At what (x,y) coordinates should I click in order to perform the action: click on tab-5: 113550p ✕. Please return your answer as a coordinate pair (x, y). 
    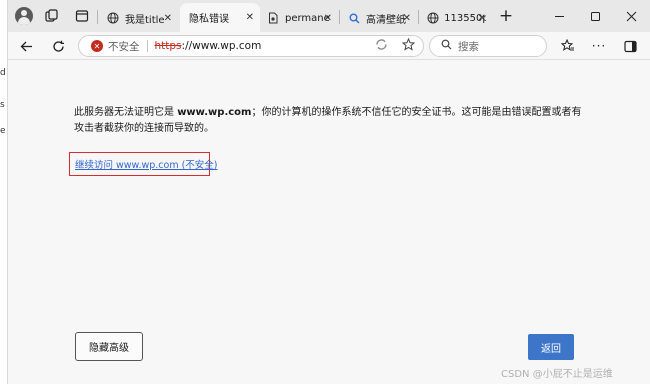
    Looking at the image, I should click on (456, 18).